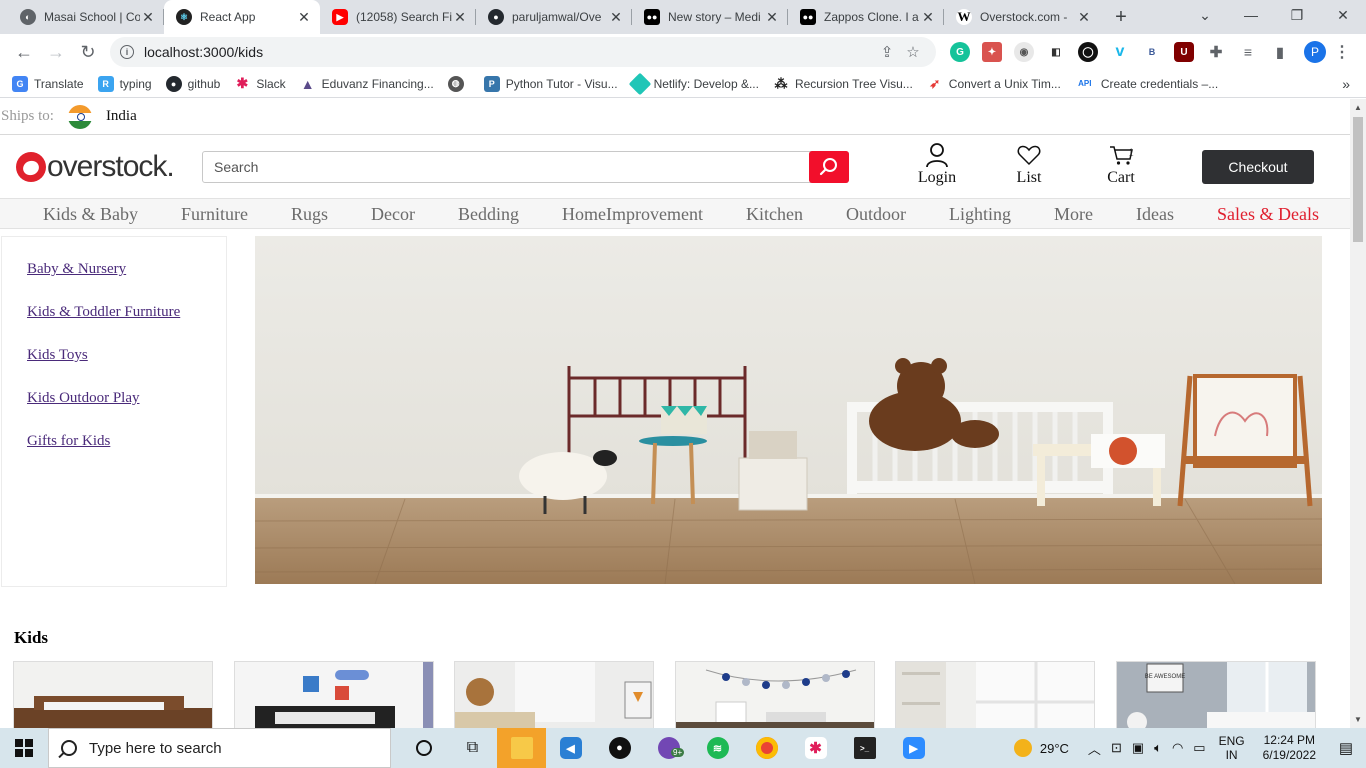 The width and height of the screenshot is (1366, 768). Describe the element at coordinates (95, 167) in the screenshot. I see `overstock-logo: overstock.` at that location.